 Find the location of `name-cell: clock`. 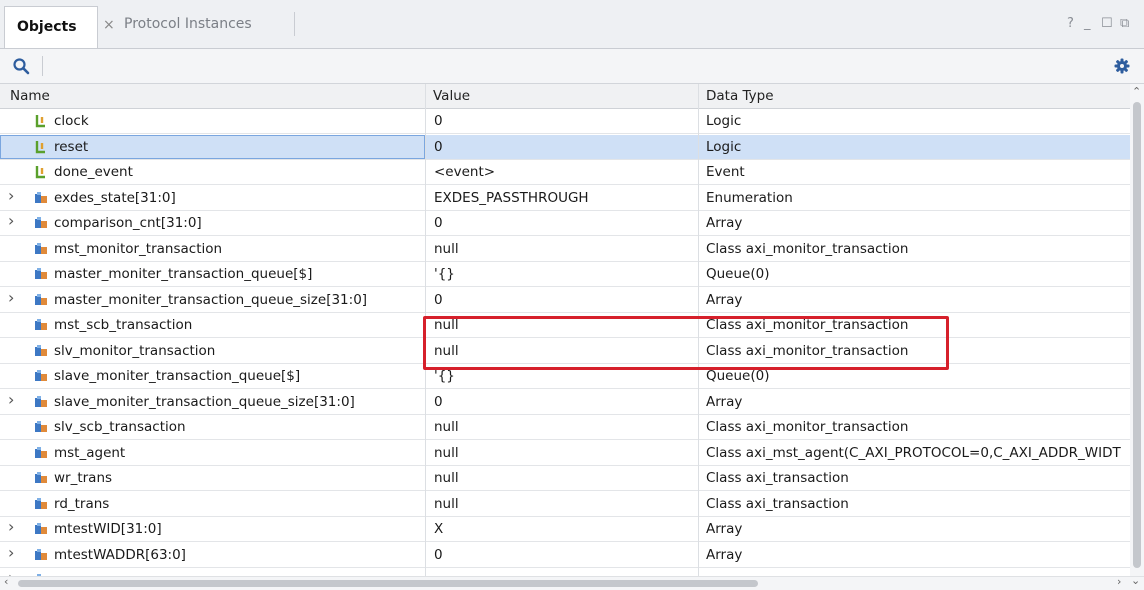

name-cell: clock is located at coordinates (212, 121).